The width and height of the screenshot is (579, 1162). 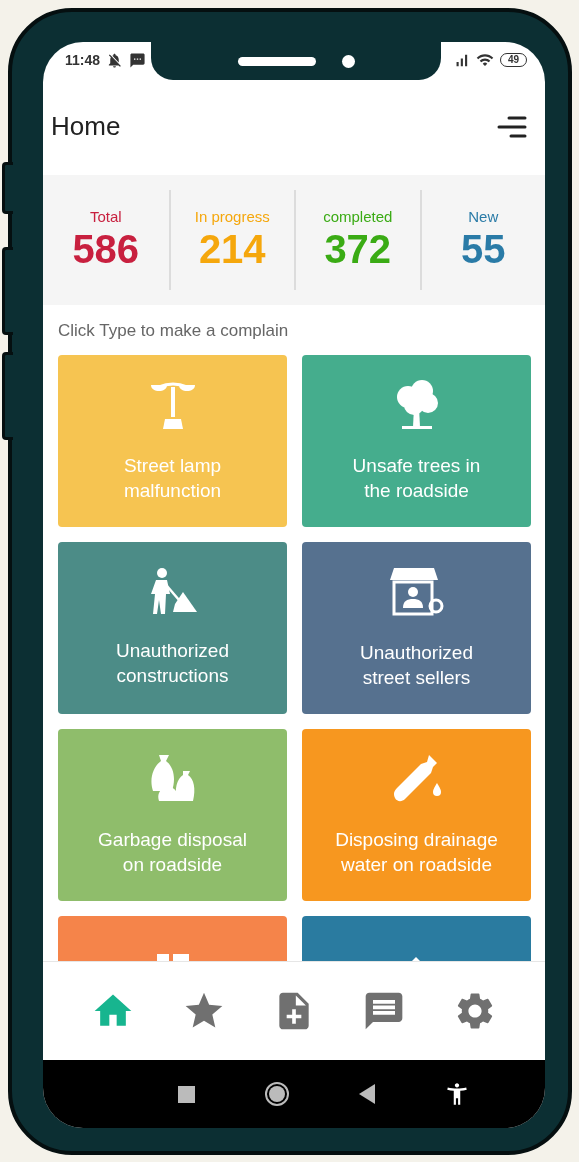 What do you see at coordinates (276, 1094) in the screenshot?
I see `home-circle-button` at bounding box center [276, 1094].